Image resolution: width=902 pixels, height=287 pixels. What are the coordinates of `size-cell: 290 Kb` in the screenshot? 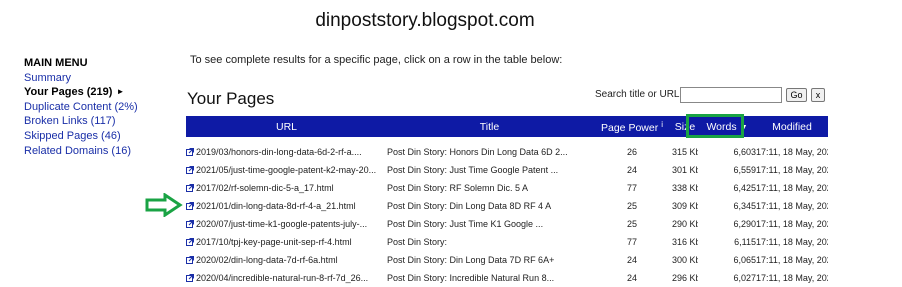 It's located at (685, 224).